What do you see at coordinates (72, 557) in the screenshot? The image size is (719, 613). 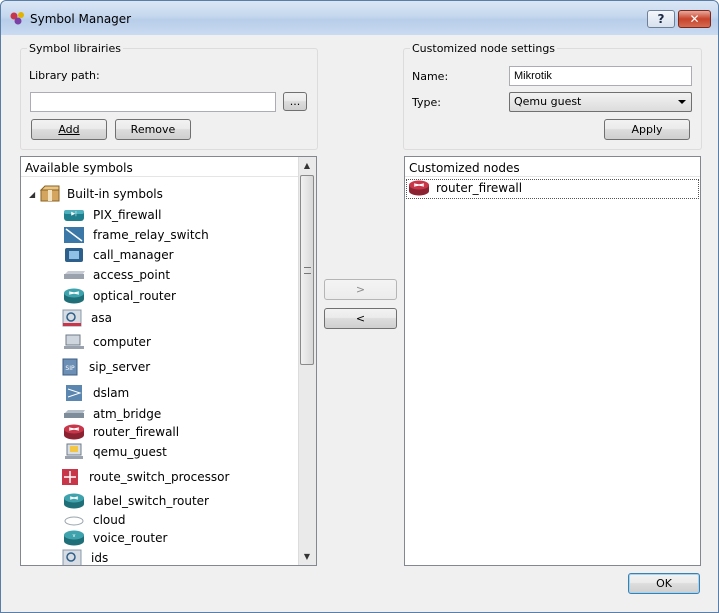 I see `ids-icon` at bounding box center [72, 557].